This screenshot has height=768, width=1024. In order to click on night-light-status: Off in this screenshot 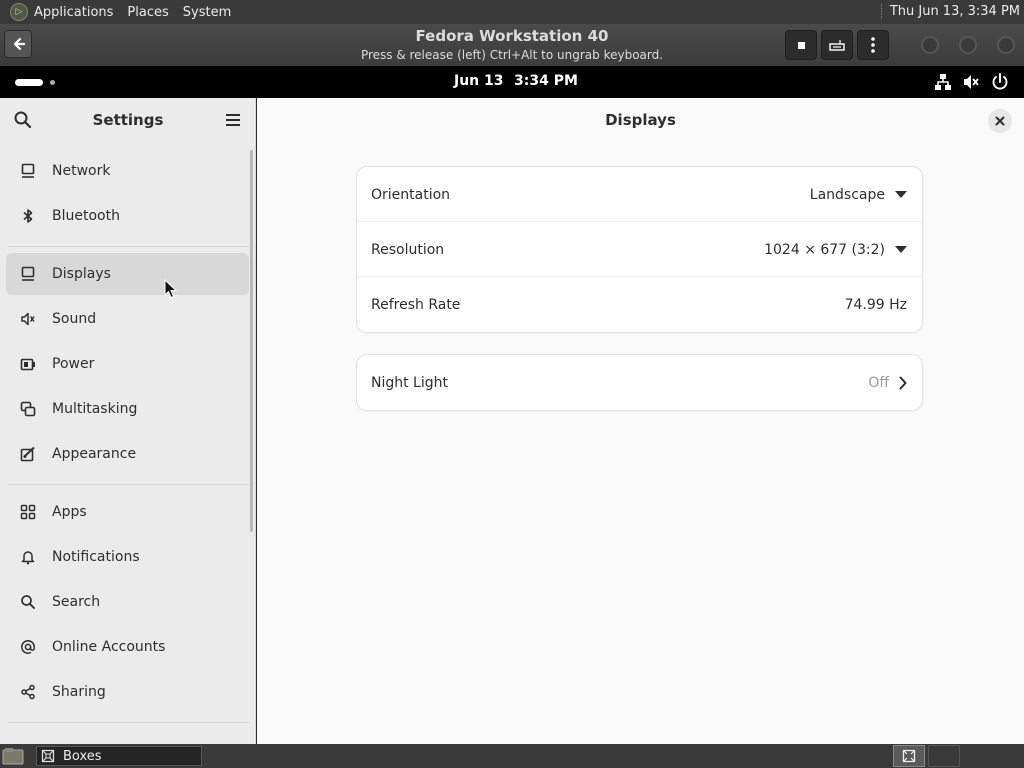, I will do `click(887, 383)`.